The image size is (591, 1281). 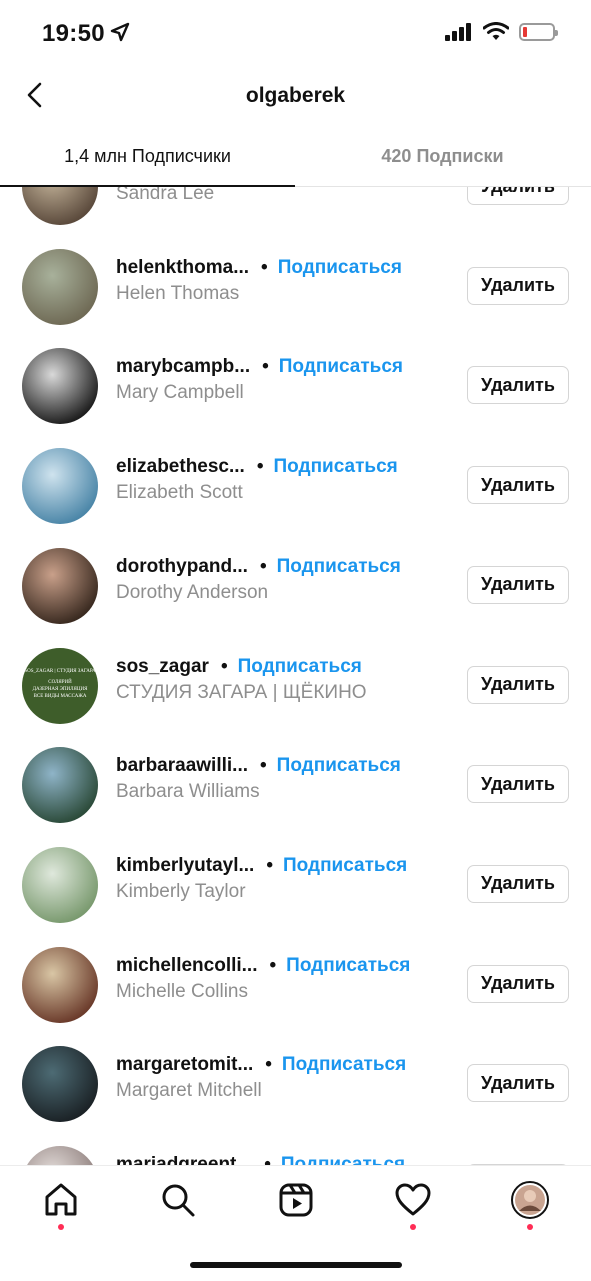 I want to click on follow-tabs: 1,4 млн Подписчики 420 Подписки, so click(x=295, y=158).